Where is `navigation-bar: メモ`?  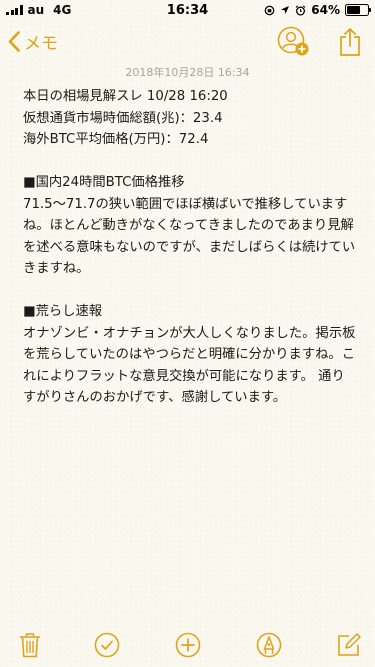 navigation-bar: メモ is located at coordinates (187, 42).